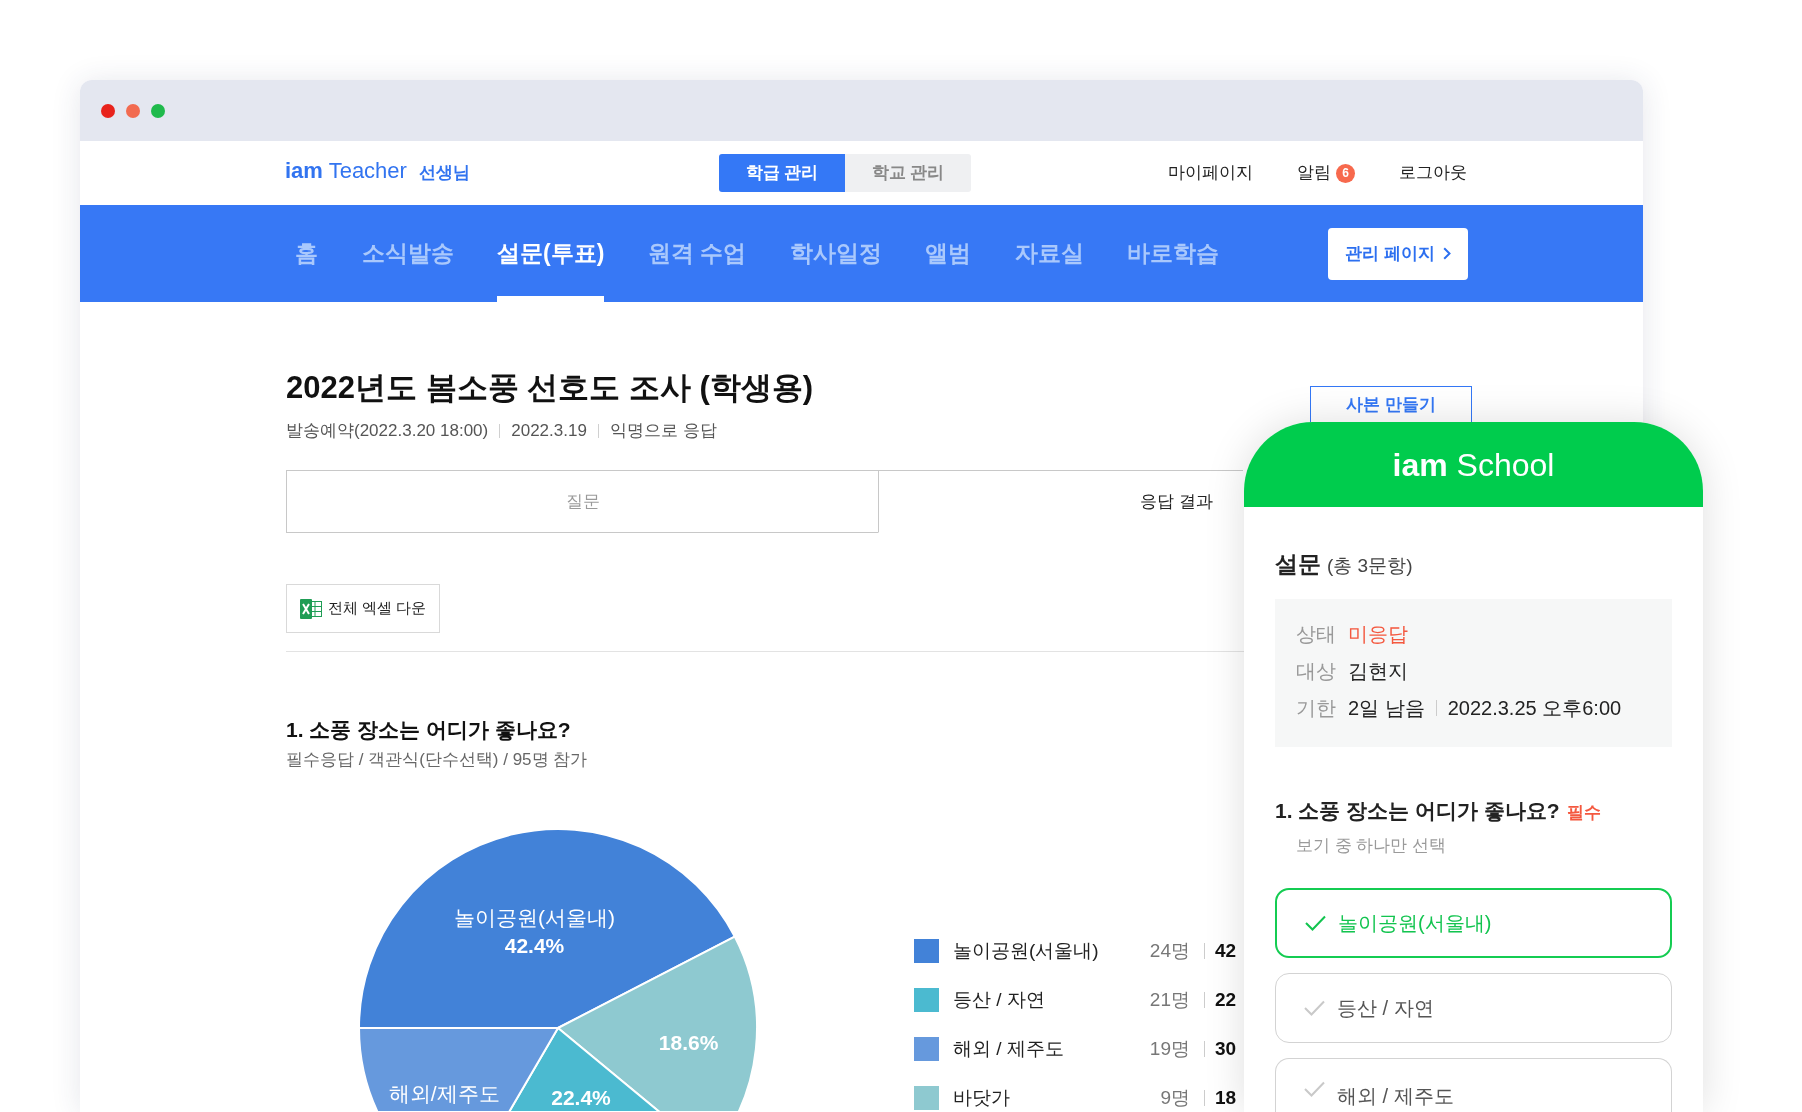 Image resolution: width=1802 pixels, height=1112 pixels. Describe the element at coordinates (1583, 812) in the screenshot. I see `required-label: 필수` at that location.